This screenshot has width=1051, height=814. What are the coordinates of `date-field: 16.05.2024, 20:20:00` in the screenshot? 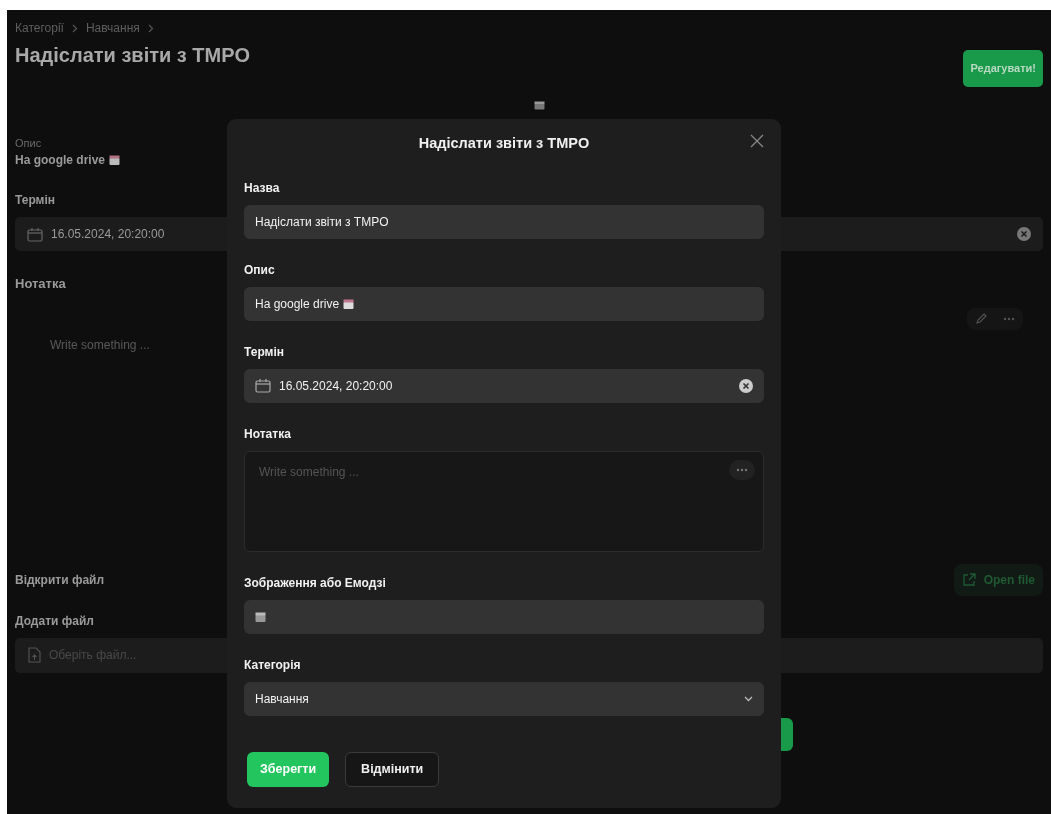 It's located at (504, 385).